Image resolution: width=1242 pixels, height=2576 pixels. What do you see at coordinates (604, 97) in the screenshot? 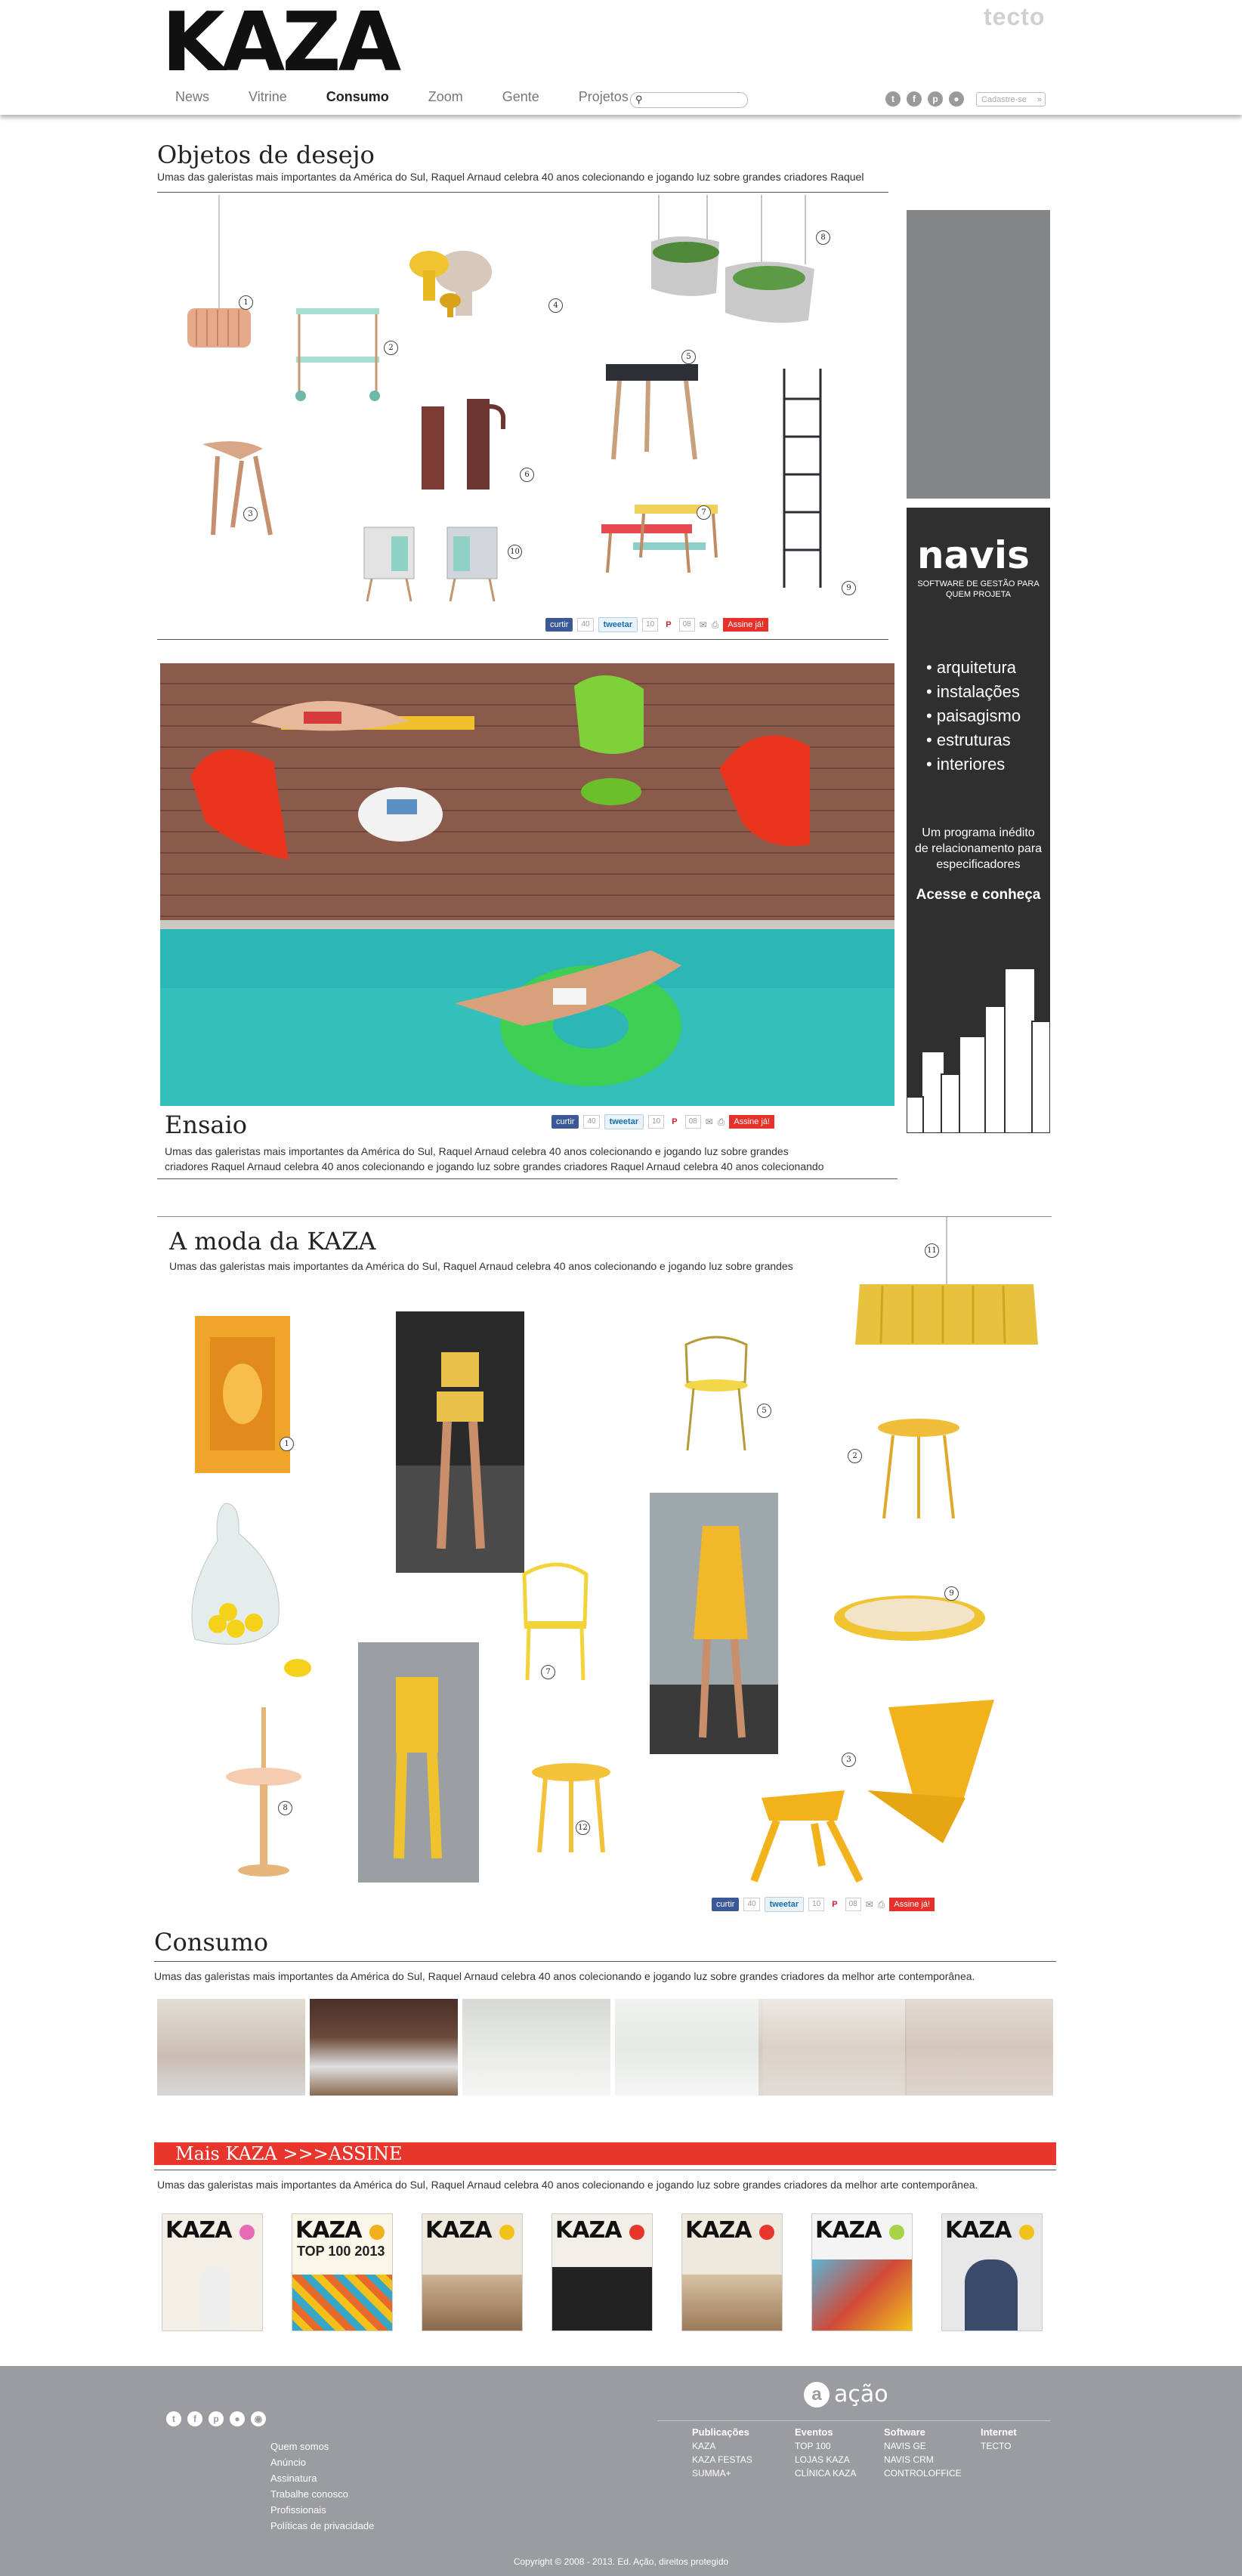
I see `nav-projetos: Projetos` at bounding box center [604, 97].